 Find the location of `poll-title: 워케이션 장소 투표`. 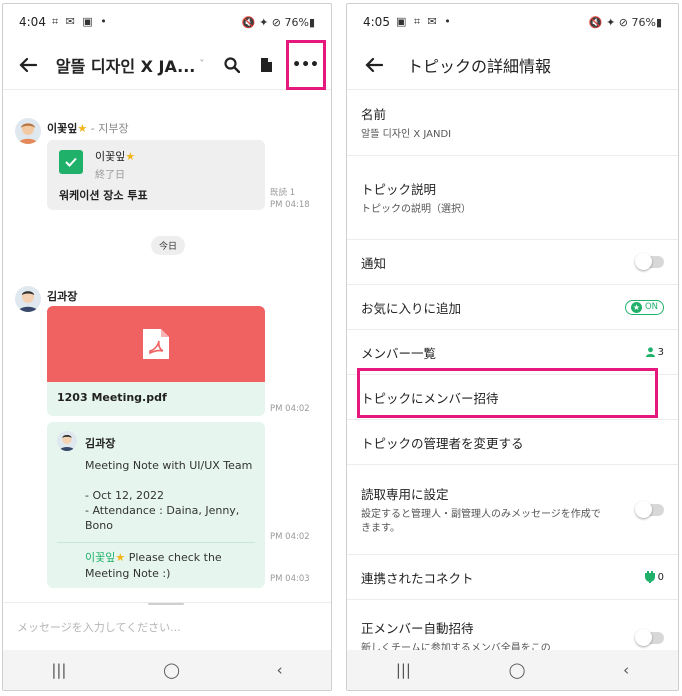

poll-title: 워케이션 장소 투표 is located at coordinates (103, 195).